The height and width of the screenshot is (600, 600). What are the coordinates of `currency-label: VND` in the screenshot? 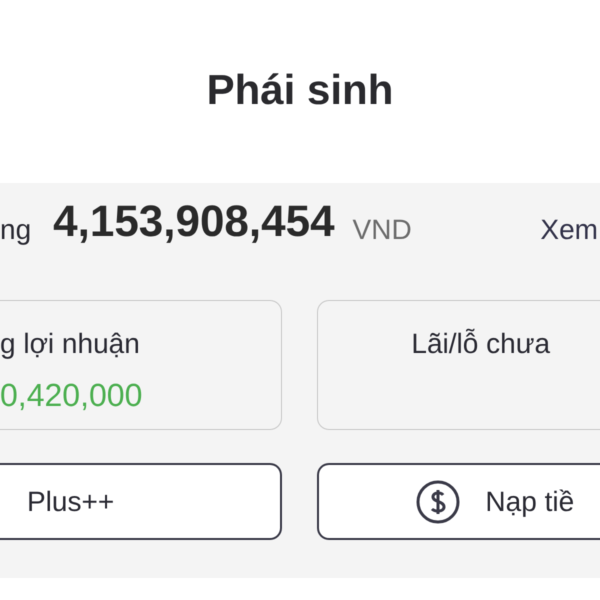 It's located at (382, 230).